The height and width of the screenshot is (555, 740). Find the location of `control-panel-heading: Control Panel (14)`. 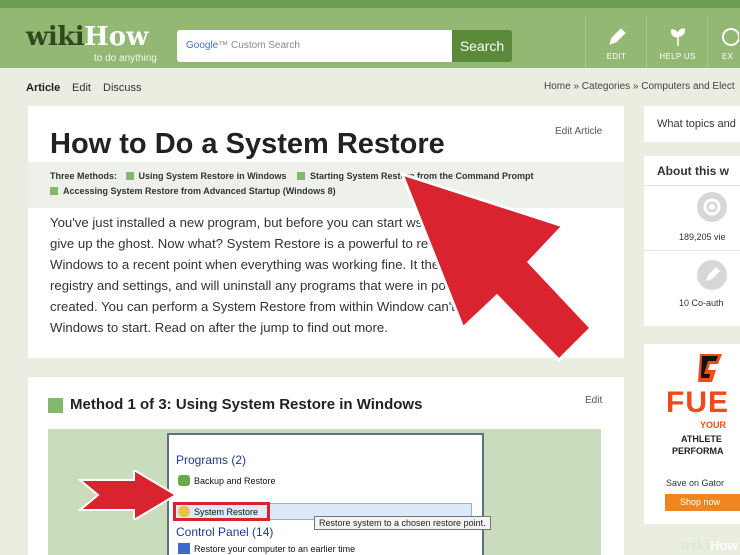

control-panel-heading: Control Panel (14) is located at coordinates (225, 532).